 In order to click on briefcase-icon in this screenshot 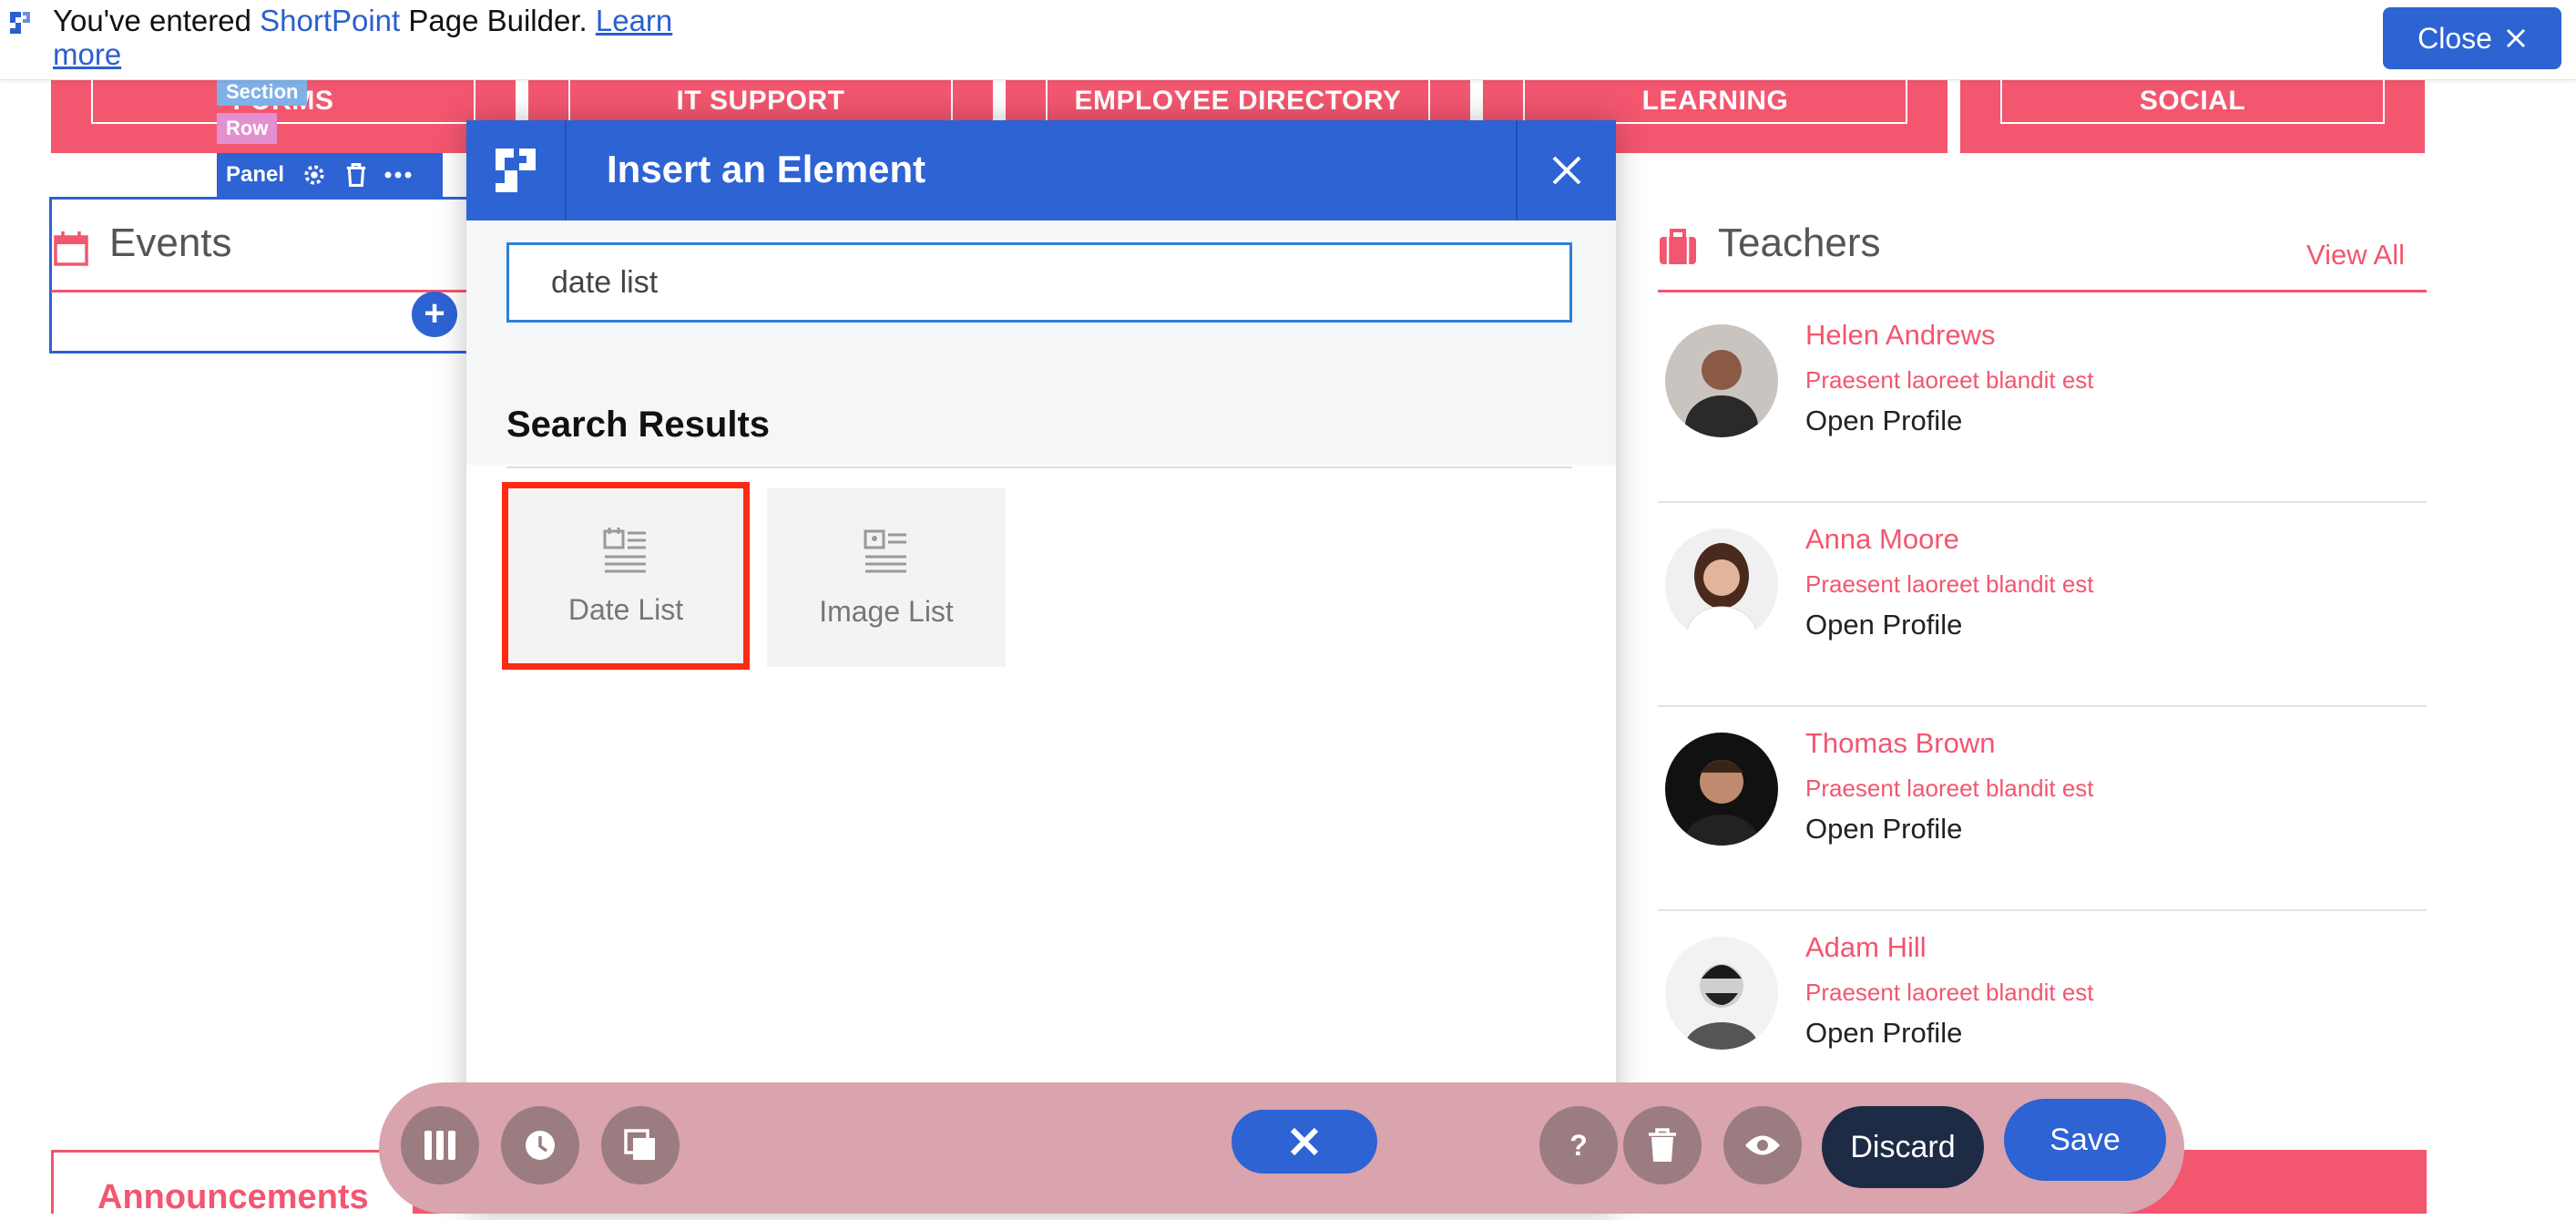, I will do `click(1678, 246)`.